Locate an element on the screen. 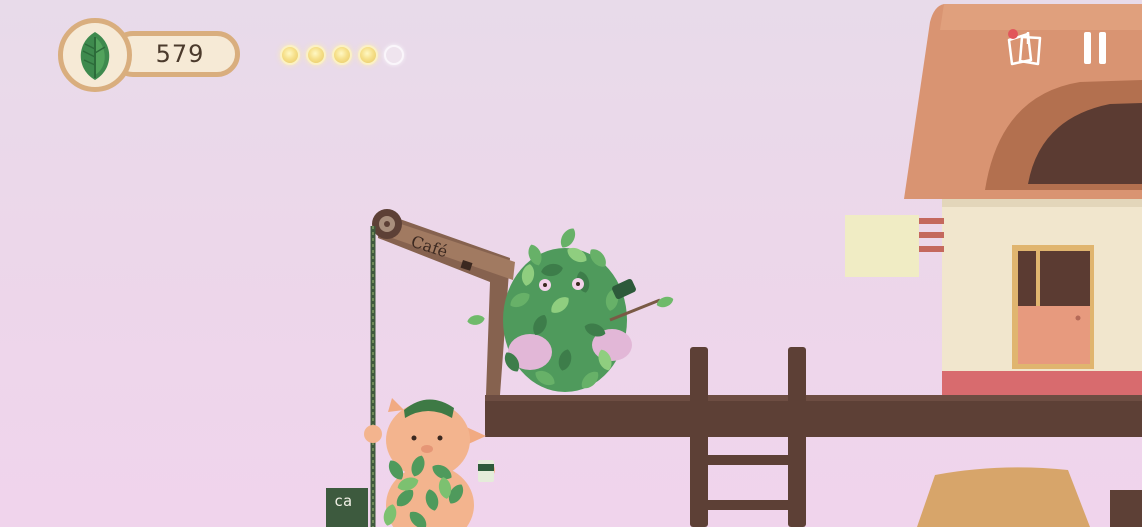 The image size is (1142, 527). notes-button is located at coordinates (1025, 49).